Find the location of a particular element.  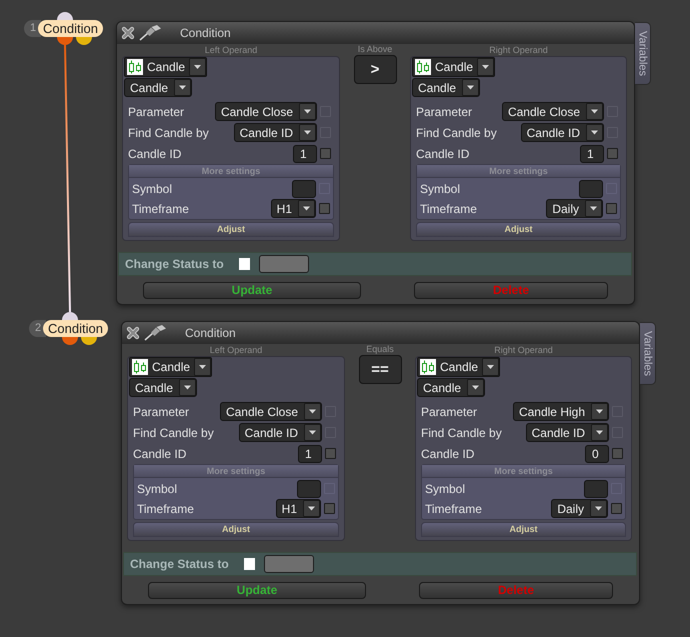

operator-button: == is located at coordinates (380, 369).